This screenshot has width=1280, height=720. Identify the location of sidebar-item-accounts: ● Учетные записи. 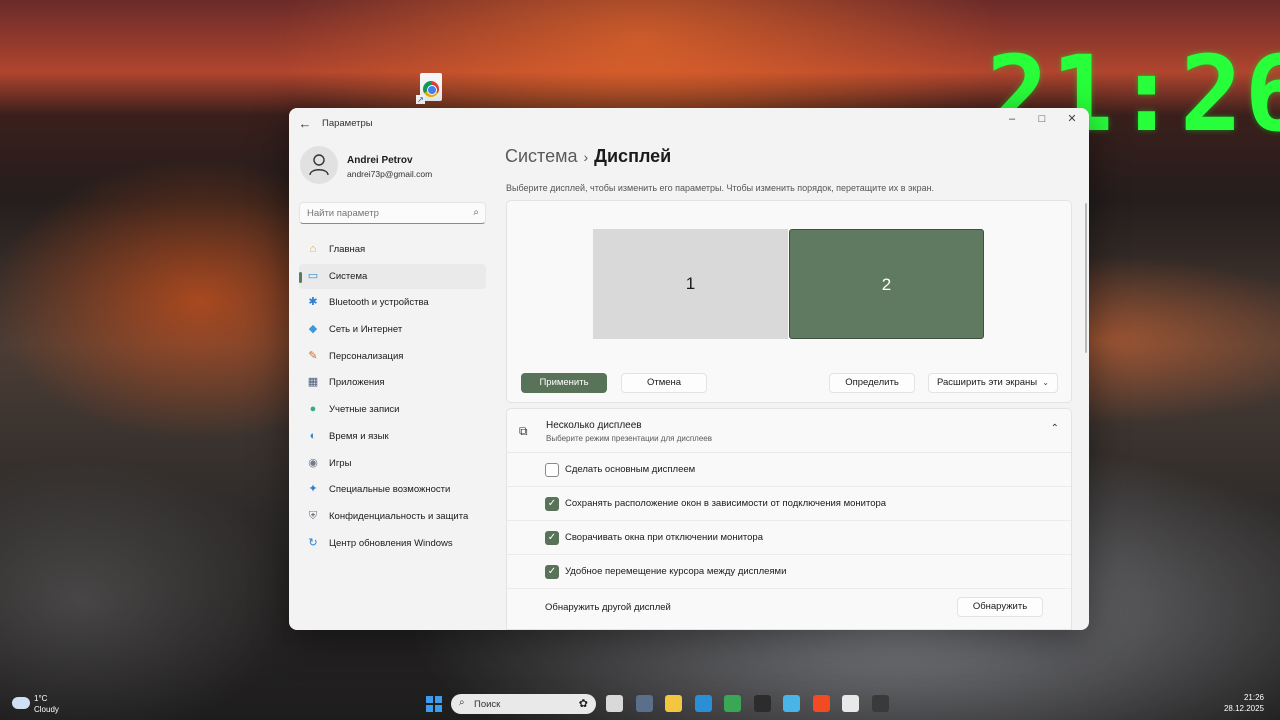
(392, 409).